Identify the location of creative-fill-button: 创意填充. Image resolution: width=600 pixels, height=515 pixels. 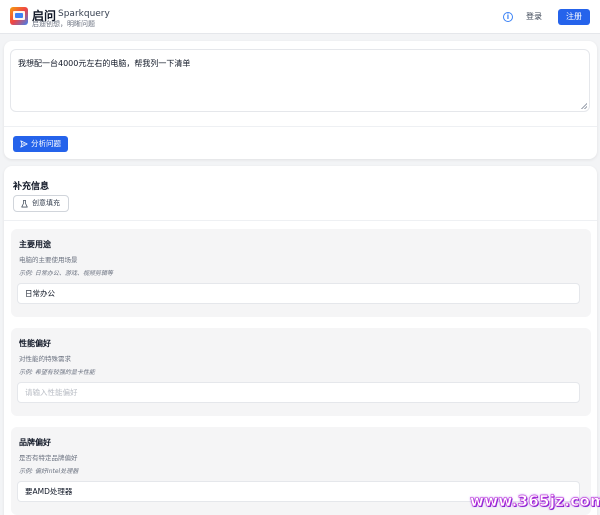
(41, 203).